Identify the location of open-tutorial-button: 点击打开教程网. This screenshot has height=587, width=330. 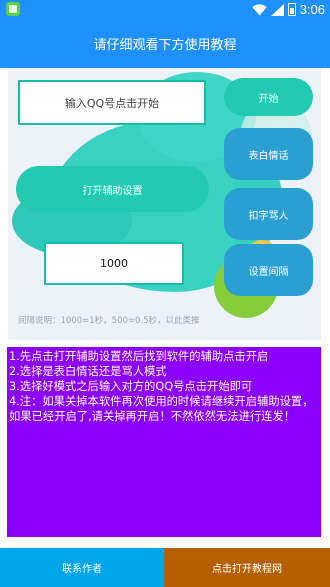
(247, 567).